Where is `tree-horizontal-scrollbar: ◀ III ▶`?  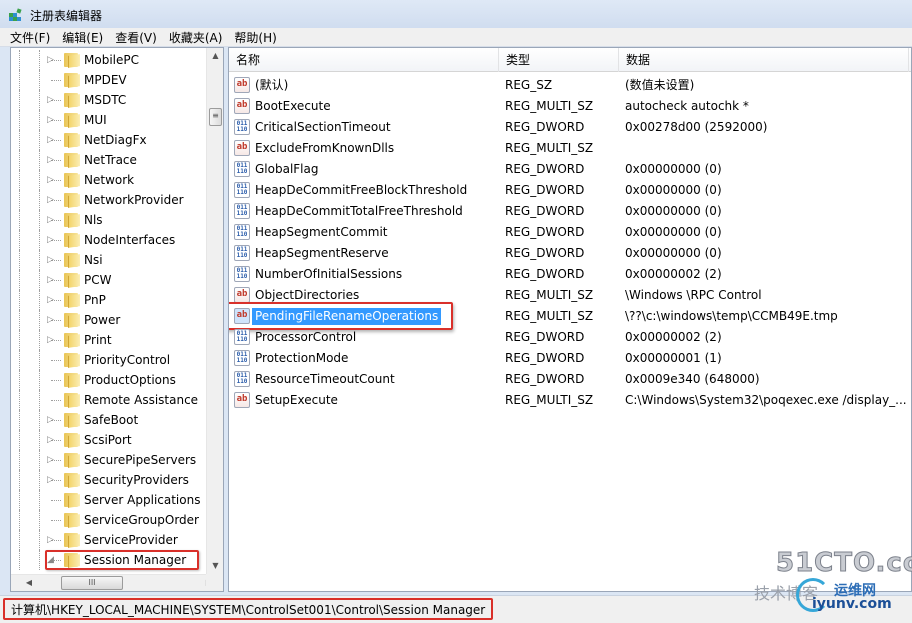 tree-horizontal-scrollbar: ◀ III ▶ is located at coordinates (117, 582).